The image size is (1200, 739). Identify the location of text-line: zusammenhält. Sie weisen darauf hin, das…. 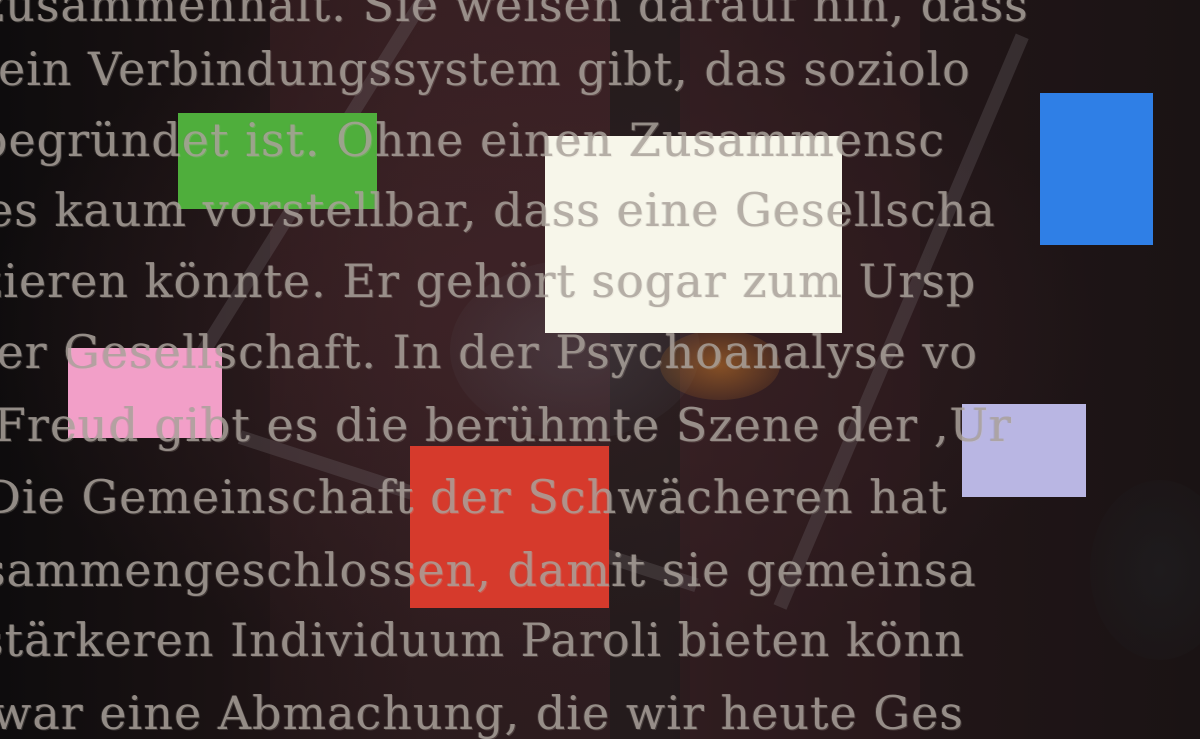
(514, 16).